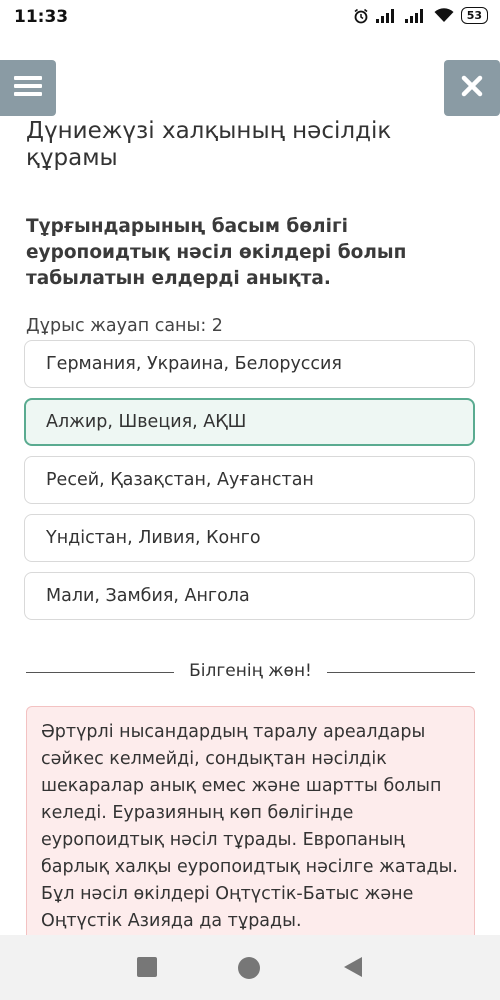 This screenshot has width=500, height=1000. What do you see at coordinates (146, 422) in the screenshot?
I see `answer-option-label: Алжир, Швеция, АҚШ` at bounding box center [146, 422].